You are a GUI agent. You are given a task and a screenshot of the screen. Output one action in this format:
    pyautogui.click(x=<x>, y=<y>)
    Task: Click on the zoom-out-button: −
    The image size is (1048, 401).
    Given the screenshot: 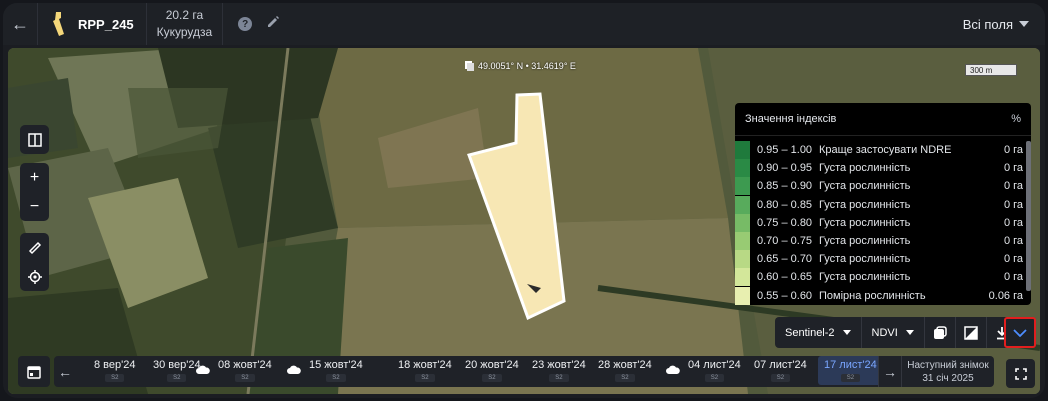 What is the action you would take?
    pyautogui.click(x=34, y=206)
    